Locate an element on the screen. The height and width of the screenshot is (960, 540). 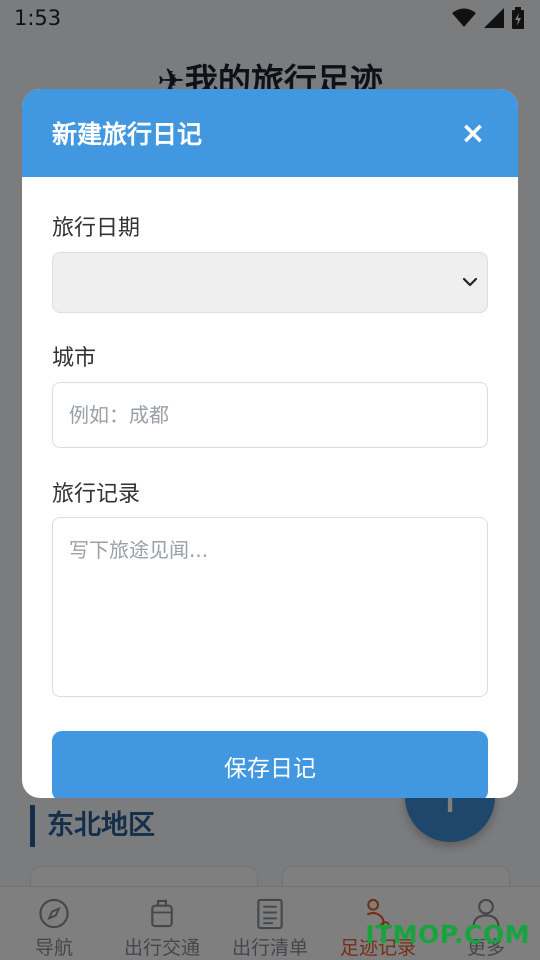
save-diary-button: 保存日记 is located at coordinates (270, 764).